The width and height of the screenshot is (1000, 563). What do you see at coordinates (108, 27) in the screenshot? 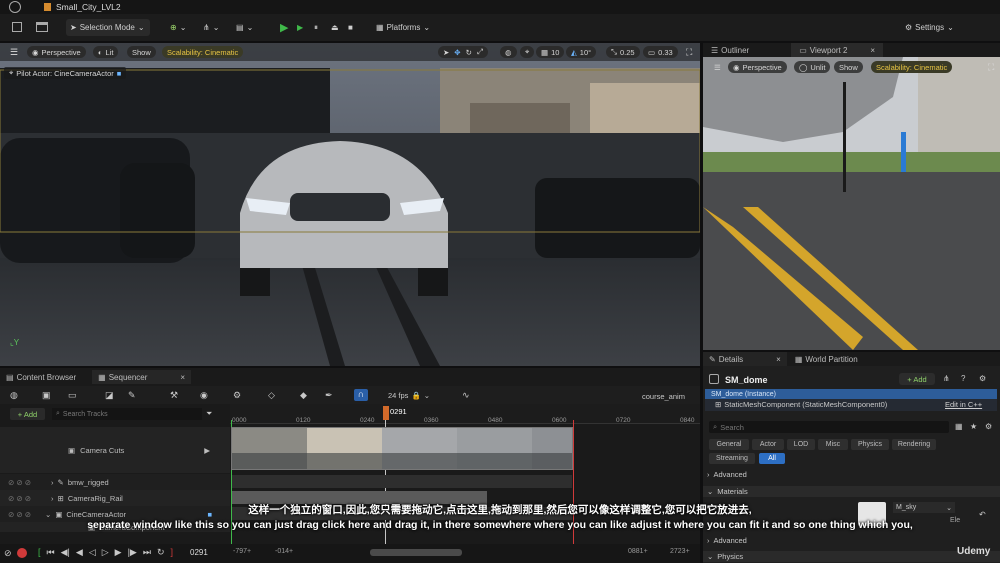
I see `selection-mode-dropdown: ➤ Selection Mode ⌄` at bounding box center [108, 27].